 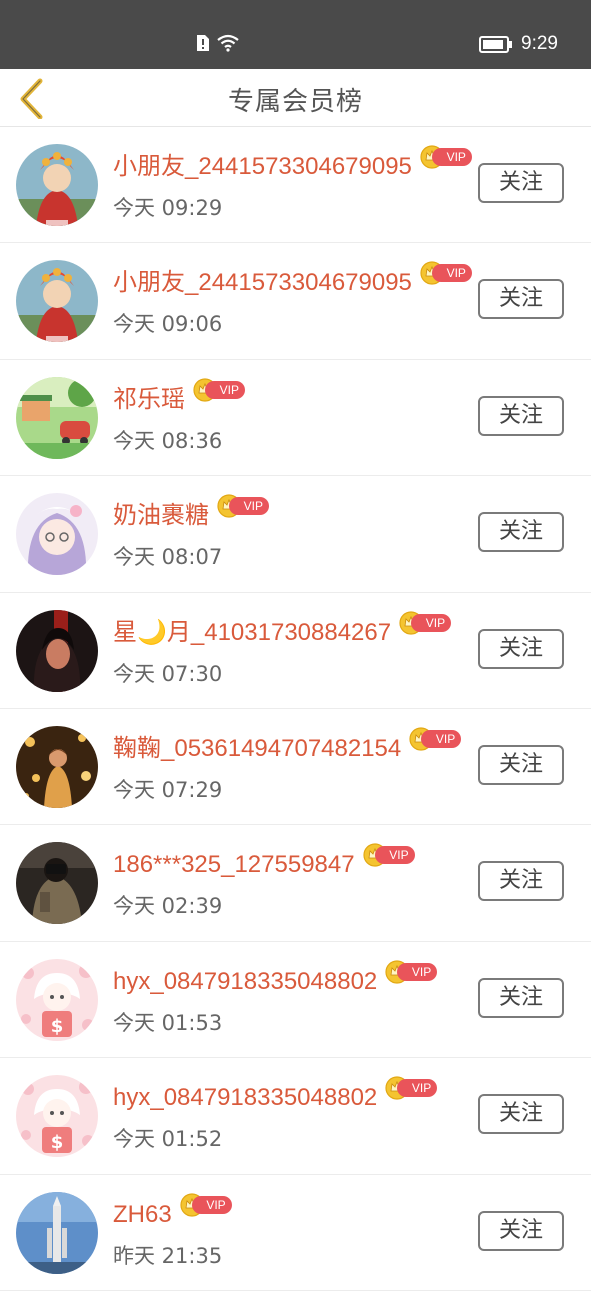 What do you see at coordinates (295, 102) in the screenshot?
I see `page-title: 专属会员榜` at bounding box center [295, 102].